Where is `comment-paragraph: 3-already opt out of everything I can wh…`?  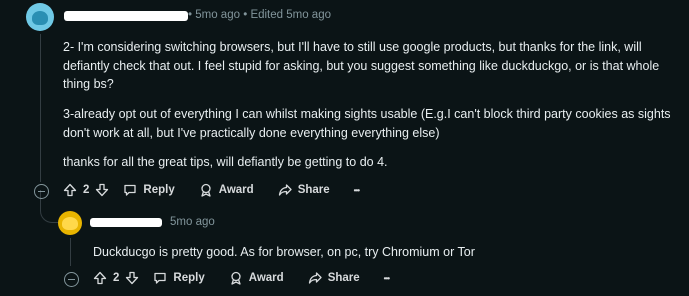 comment-paragraph: 3-already opt out of everything I can wh… is located at coordinates (367, 123).